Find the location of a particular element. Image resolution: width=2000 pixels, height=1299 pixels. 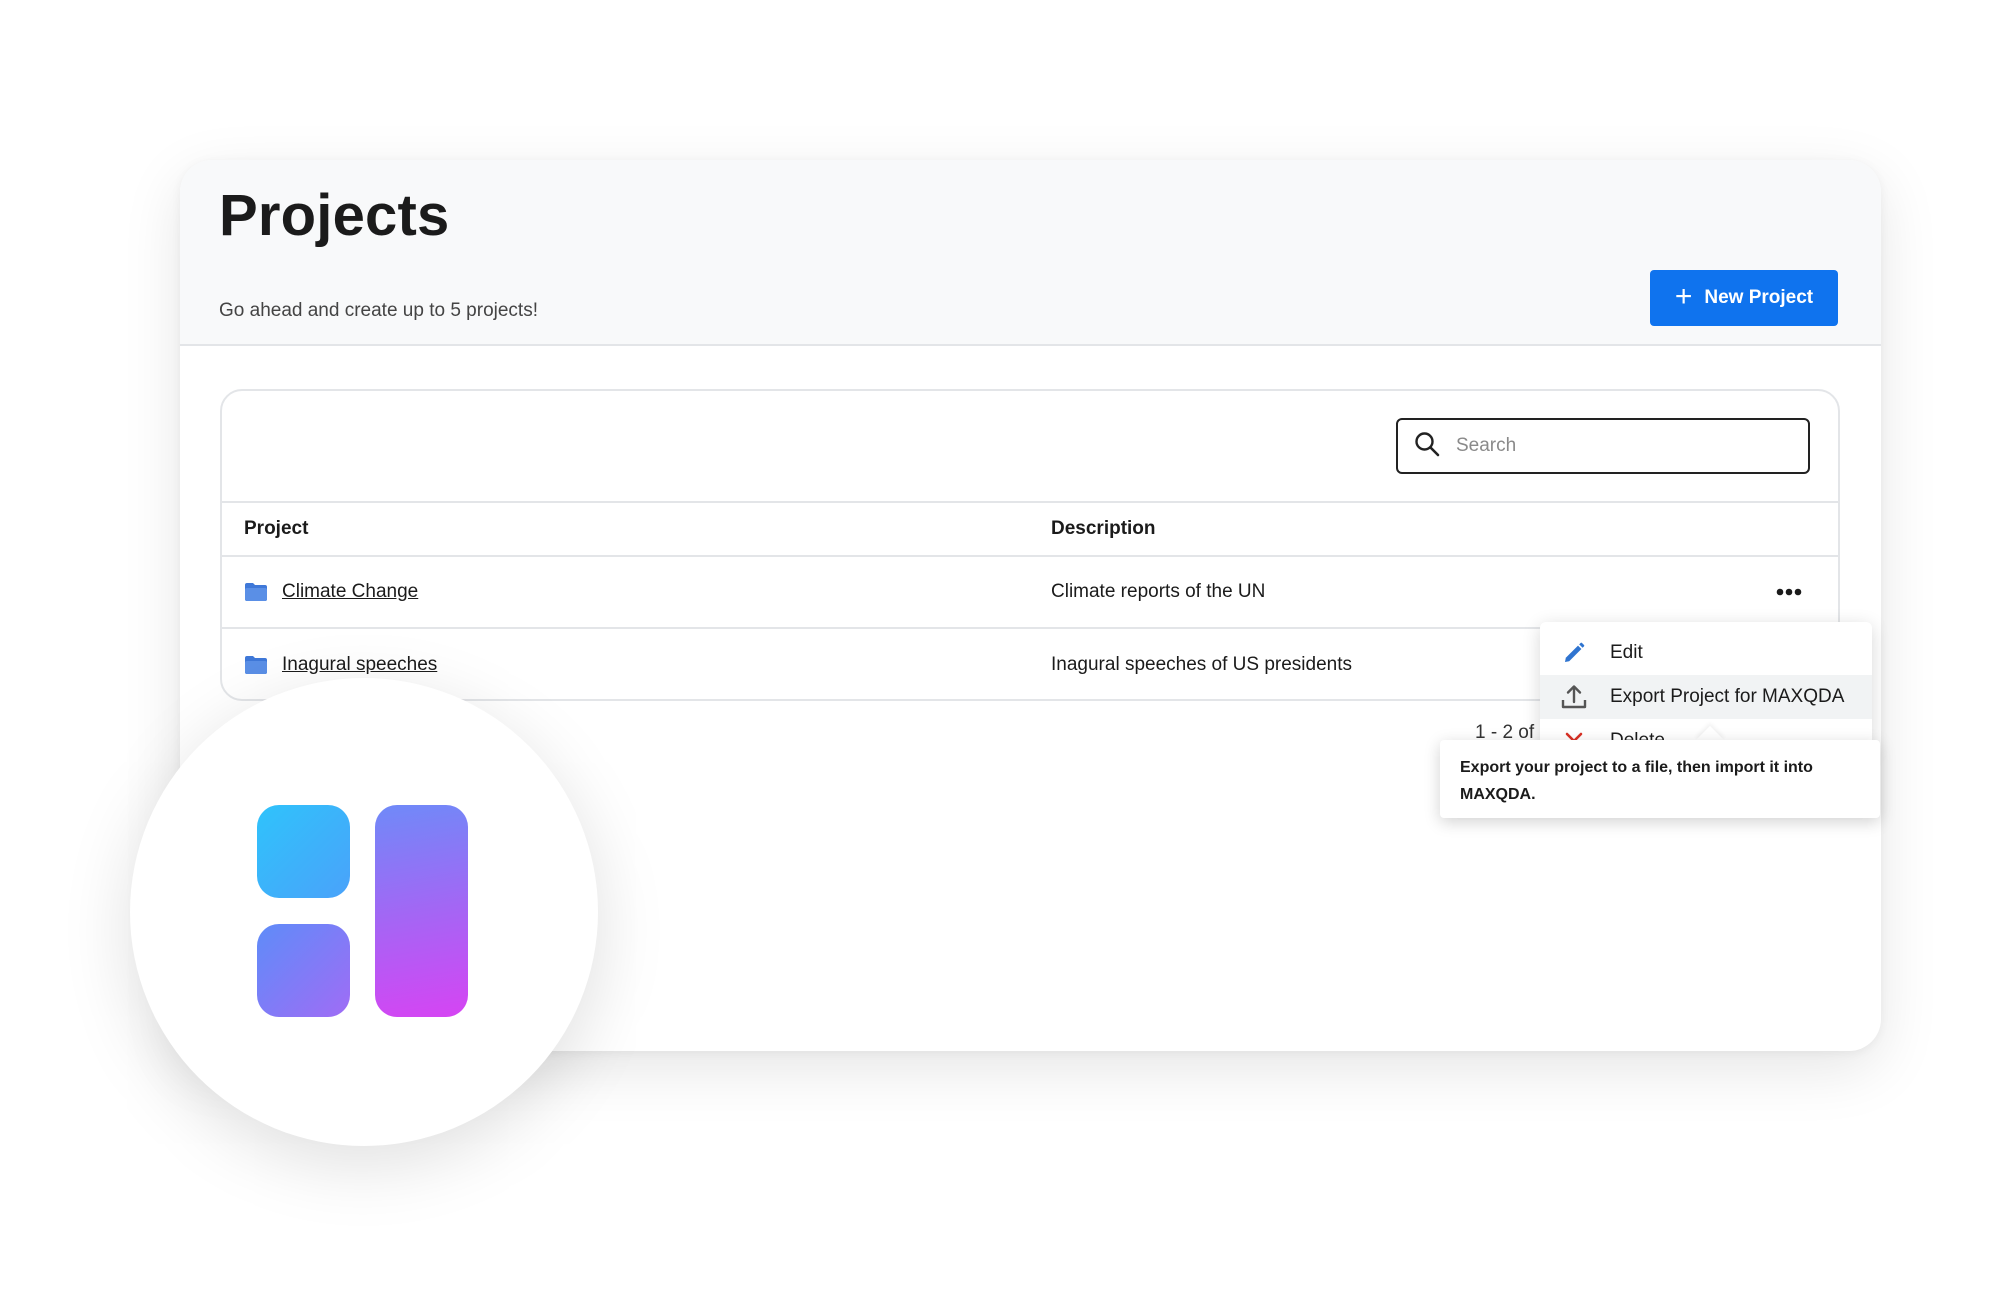

description-cell: Climate reports of the UN is located at coordinates (1158, 591).